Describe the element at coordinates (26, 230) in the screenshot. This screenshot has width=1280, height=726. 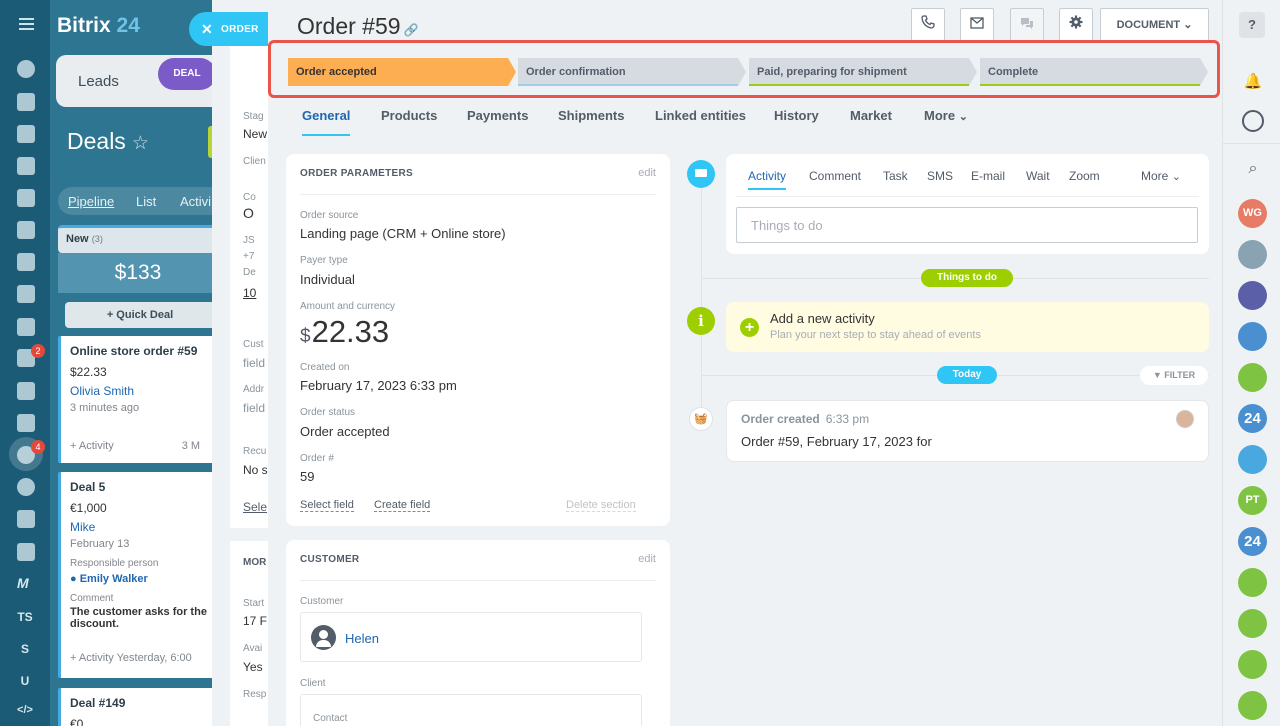
I see `sign-icon` at that location.